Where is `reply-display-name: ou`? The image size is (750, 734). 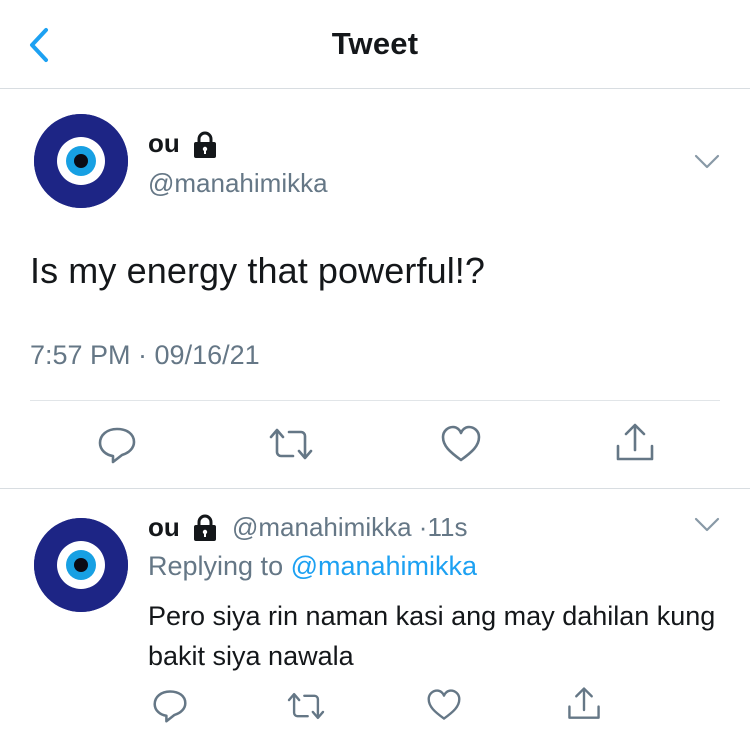 reply-display-name: ou is located at coordinates (164, 527).